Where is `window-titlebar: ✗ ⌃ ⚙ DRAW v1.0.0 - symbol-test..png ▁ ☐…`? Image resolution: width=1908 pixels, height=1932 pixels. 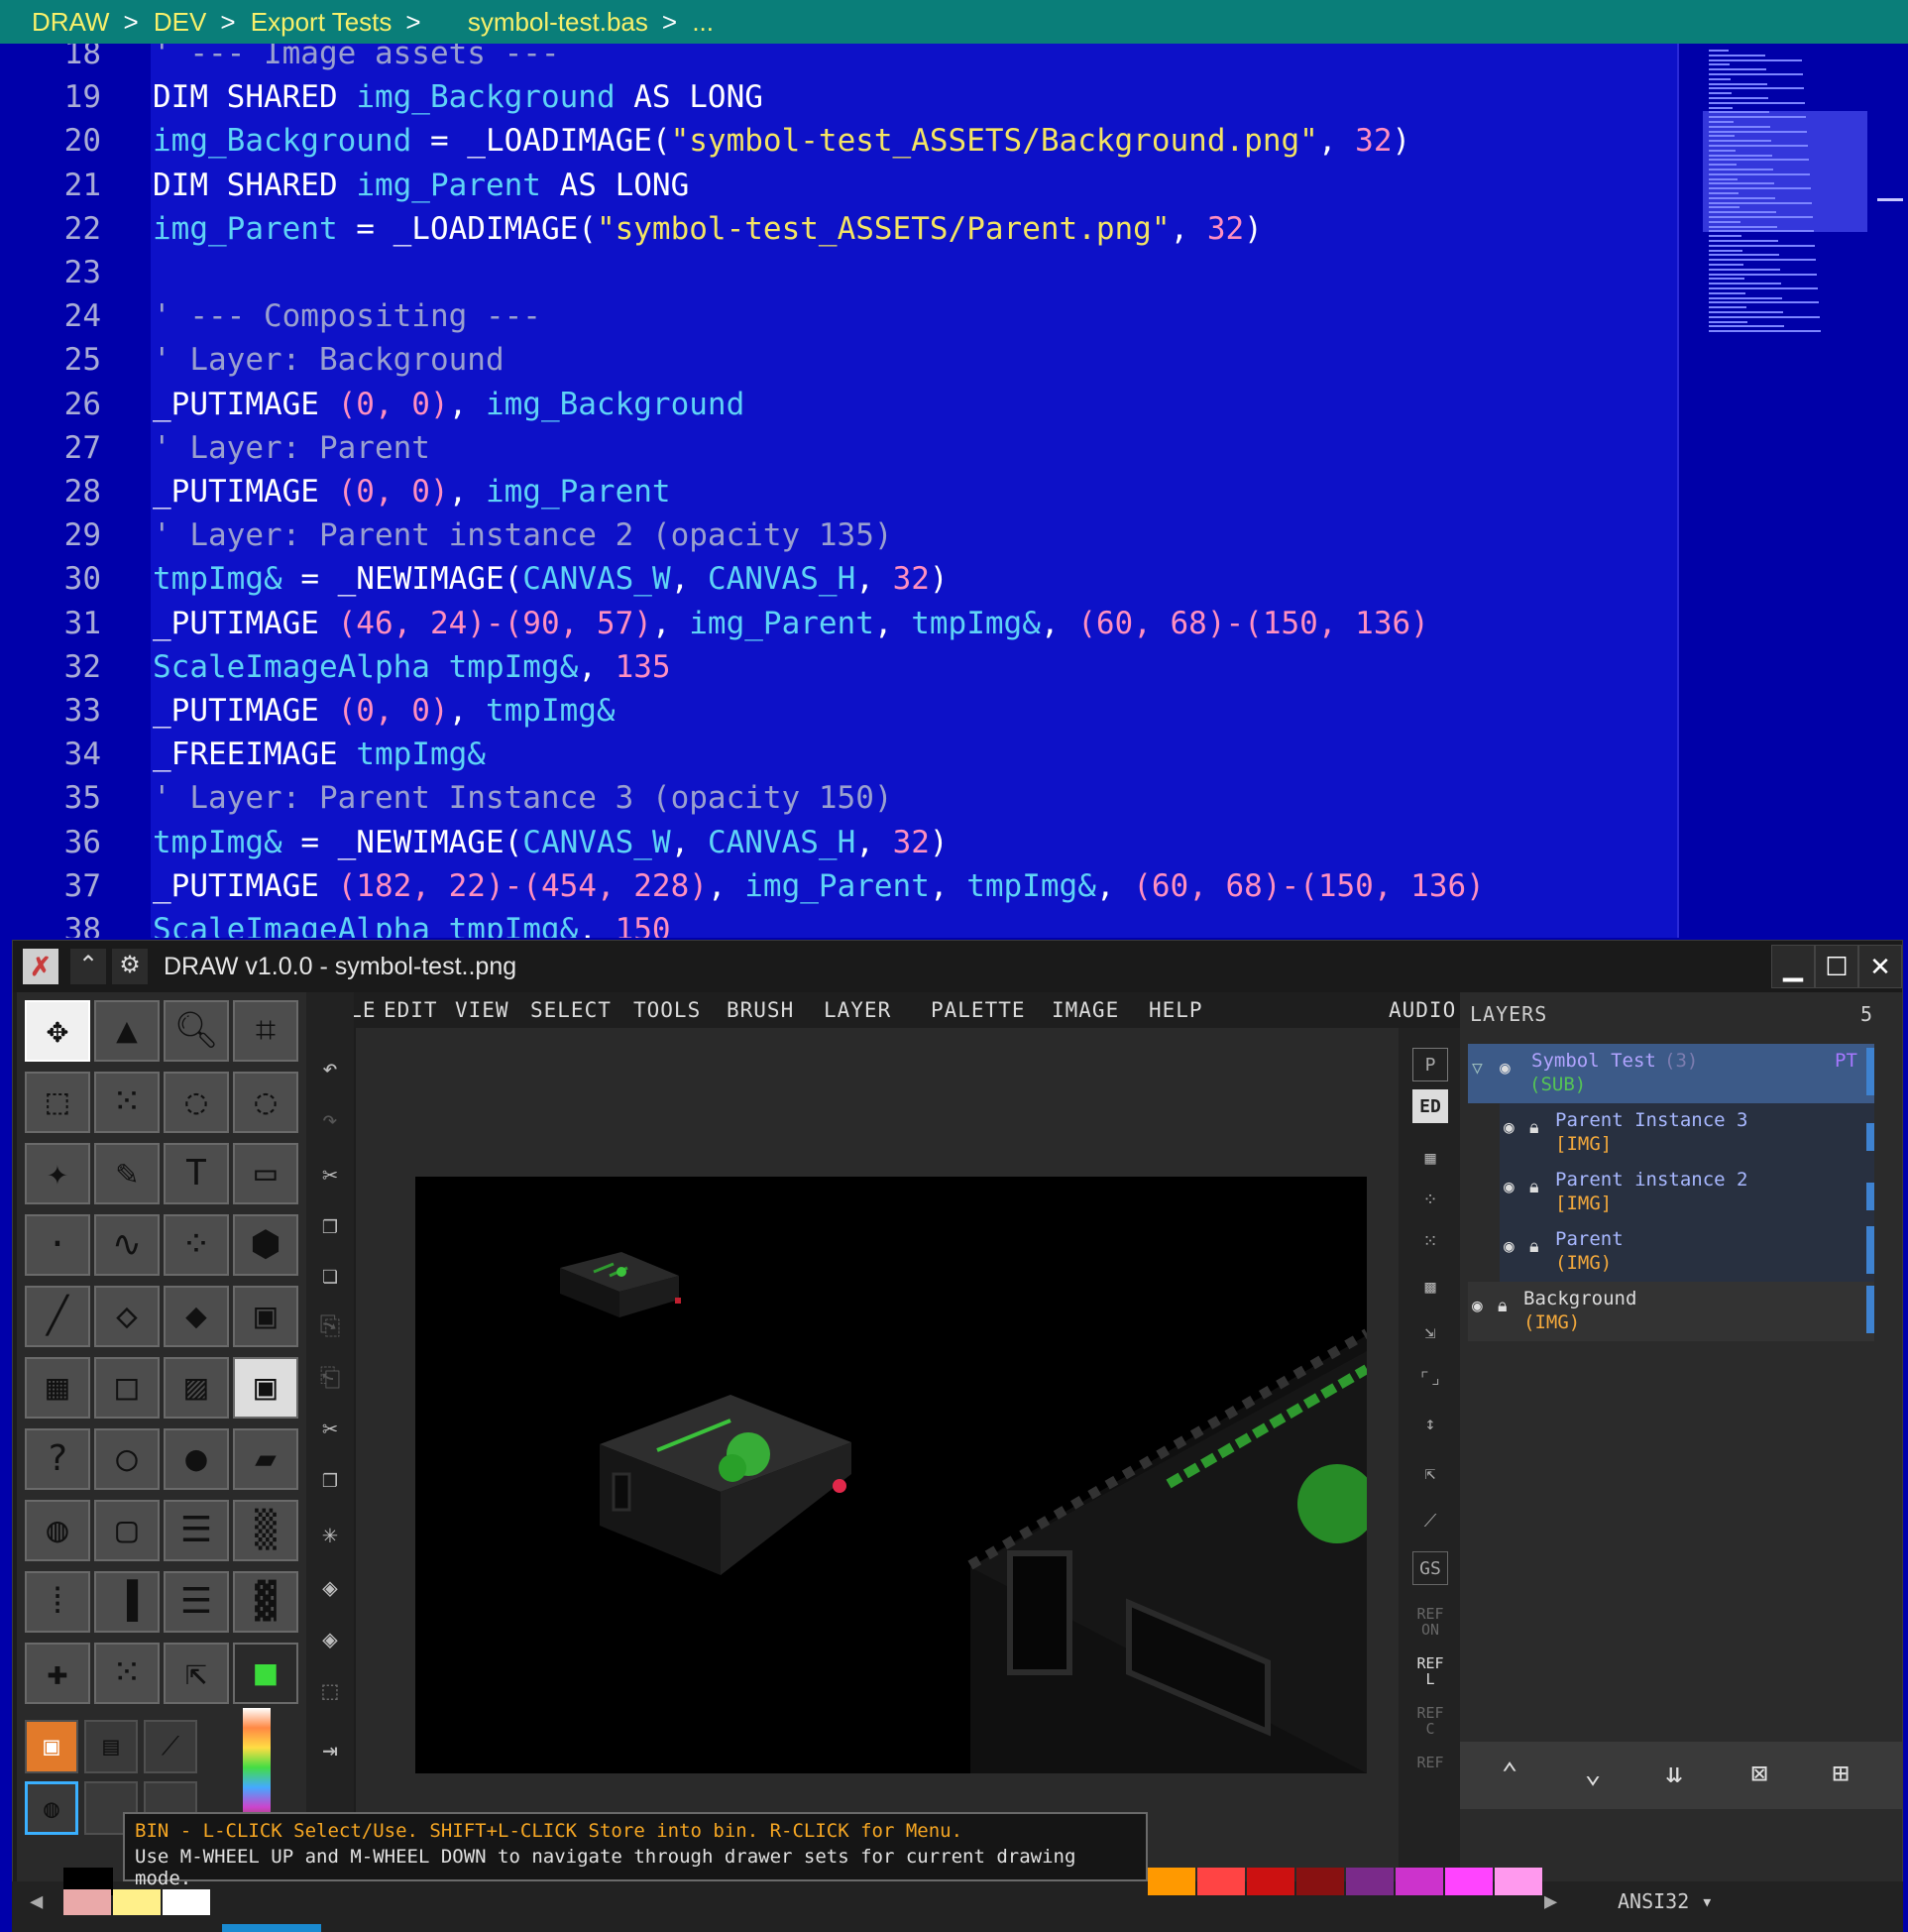
window-titlebar: ✗ ⌃ ⚙ DRAW v1.0.0 - symbol-test..png ▁ ☐… is located at coordinates (957, 966).